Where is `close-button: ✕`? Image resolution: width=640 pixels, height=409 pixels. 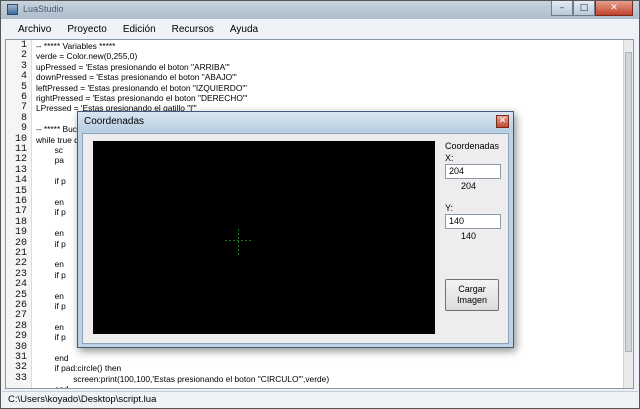 close-button: ✕ is located at coordinates (614, 8).